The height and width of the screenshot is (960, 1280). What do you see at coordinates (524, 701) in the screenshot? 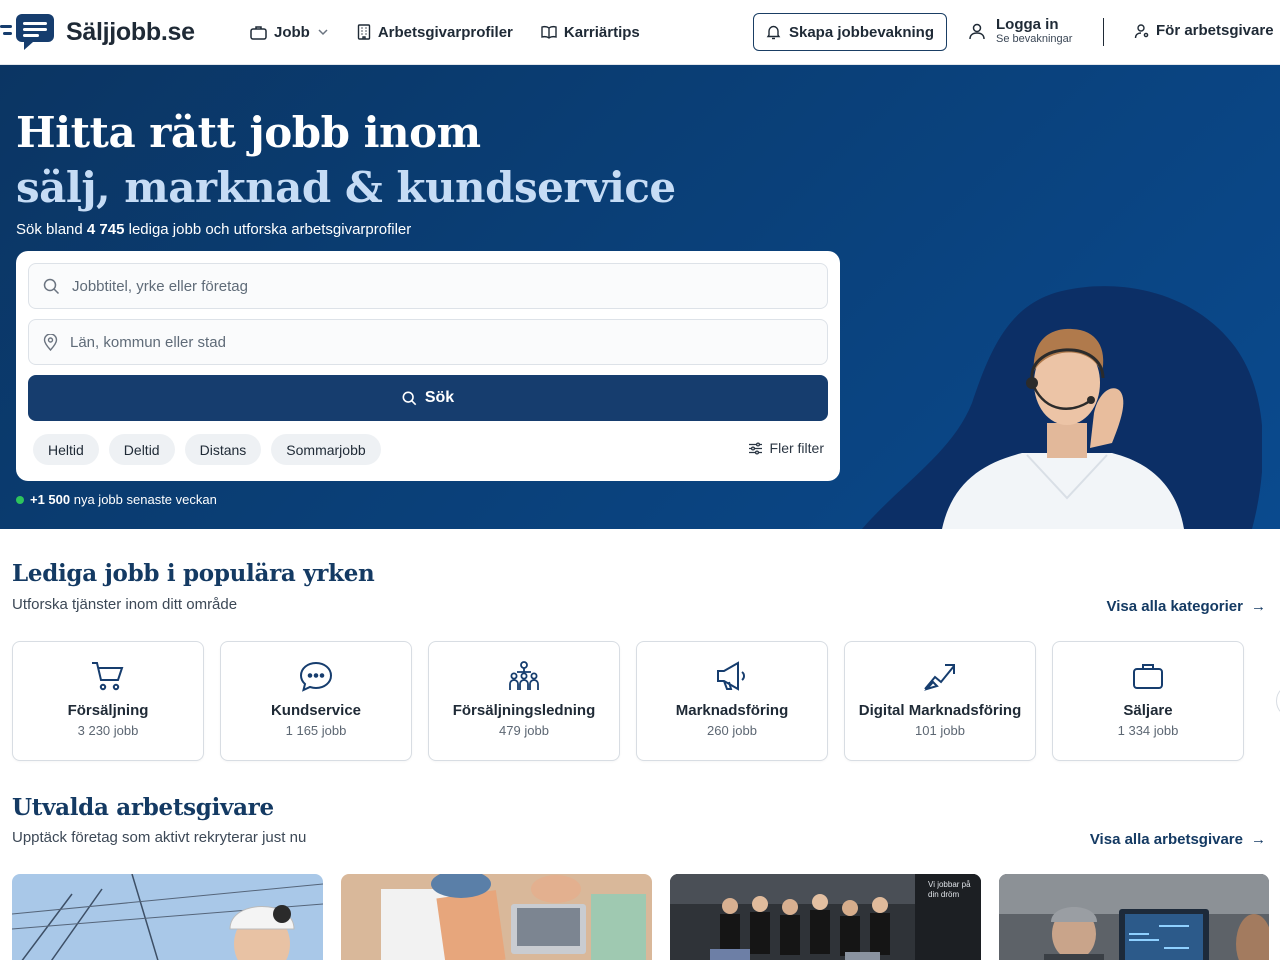
I see `category-card-forsaljningsledning: Försäljningsledning 479 jobb` at bounding box center [524, 701].